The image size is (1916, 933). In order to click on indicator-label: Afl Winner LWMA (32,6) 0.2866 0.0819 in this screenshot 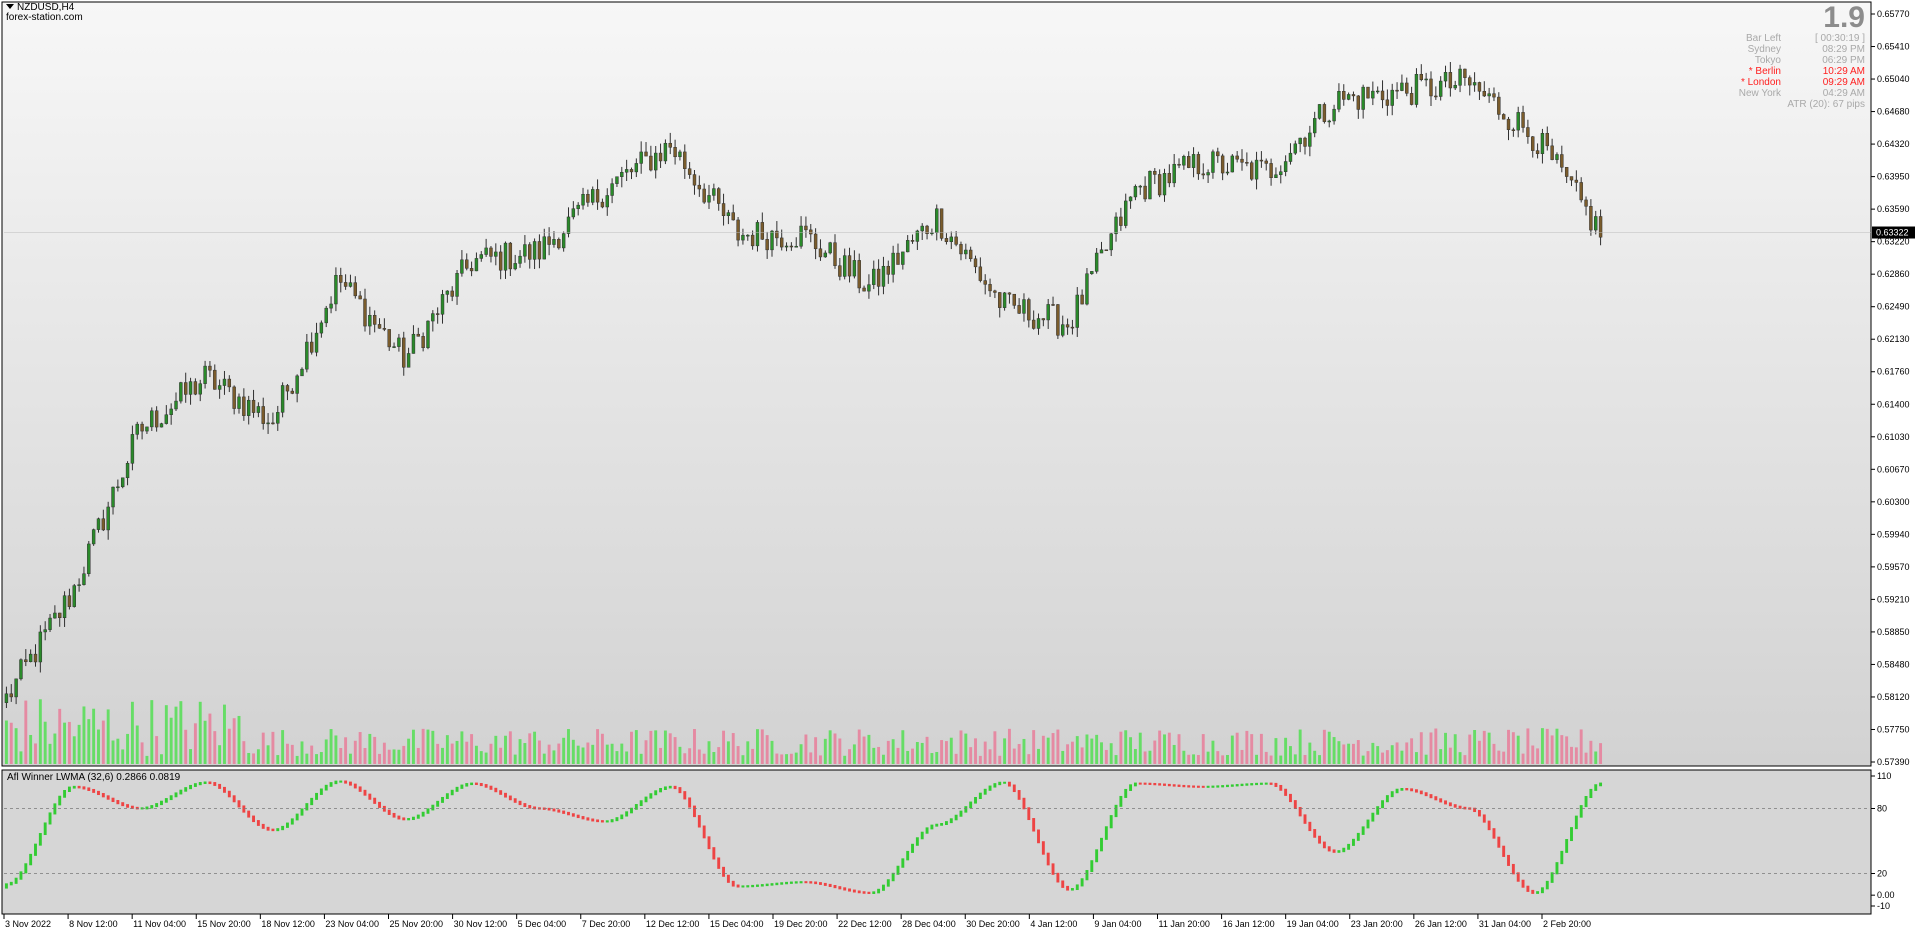, I will do `click(93, 777)`.